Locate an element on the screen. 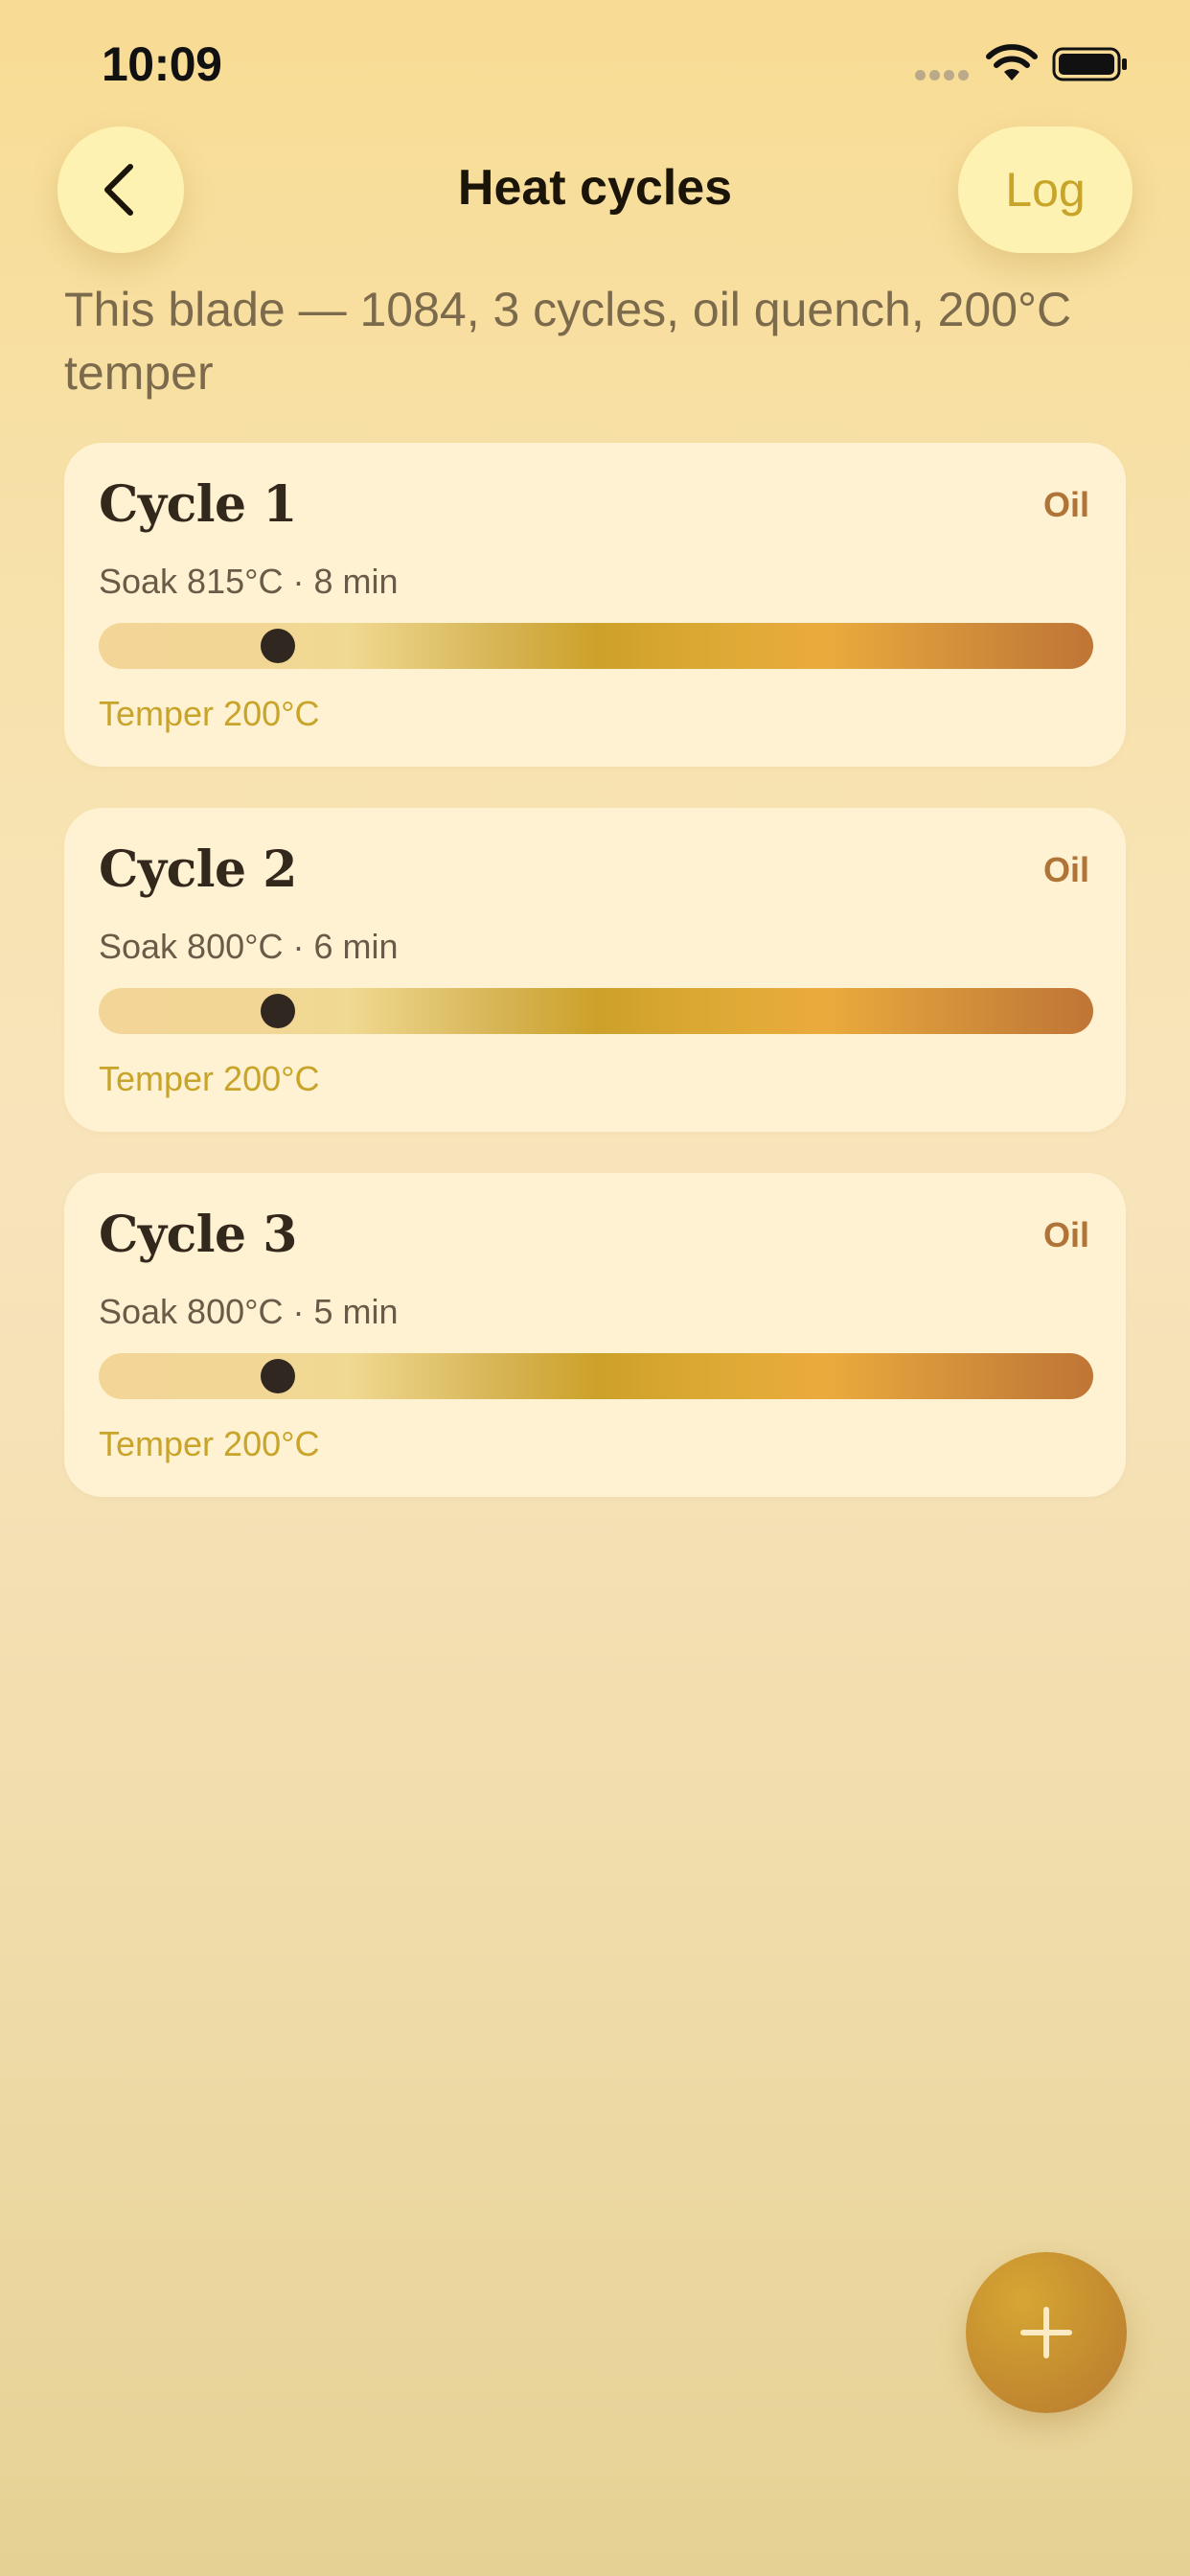 This screenshot has height=2576, width=1190. cycle-name: Cycle 2 is located at coordinates (198, 869).